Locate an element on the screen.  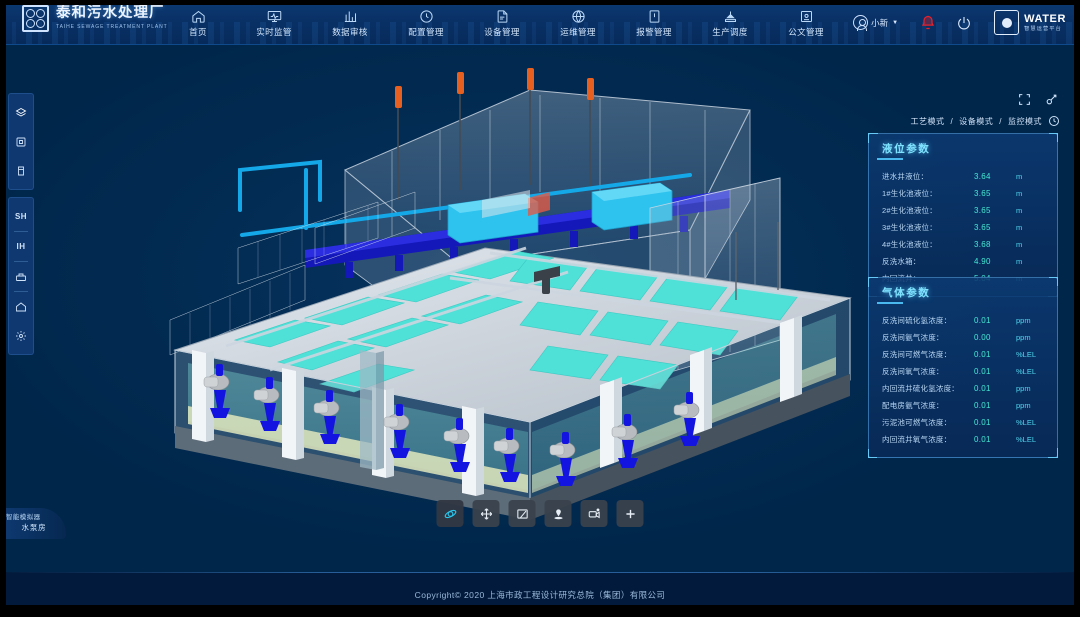
mode-process: 工艺模式 is located at coordinates (928, 121).